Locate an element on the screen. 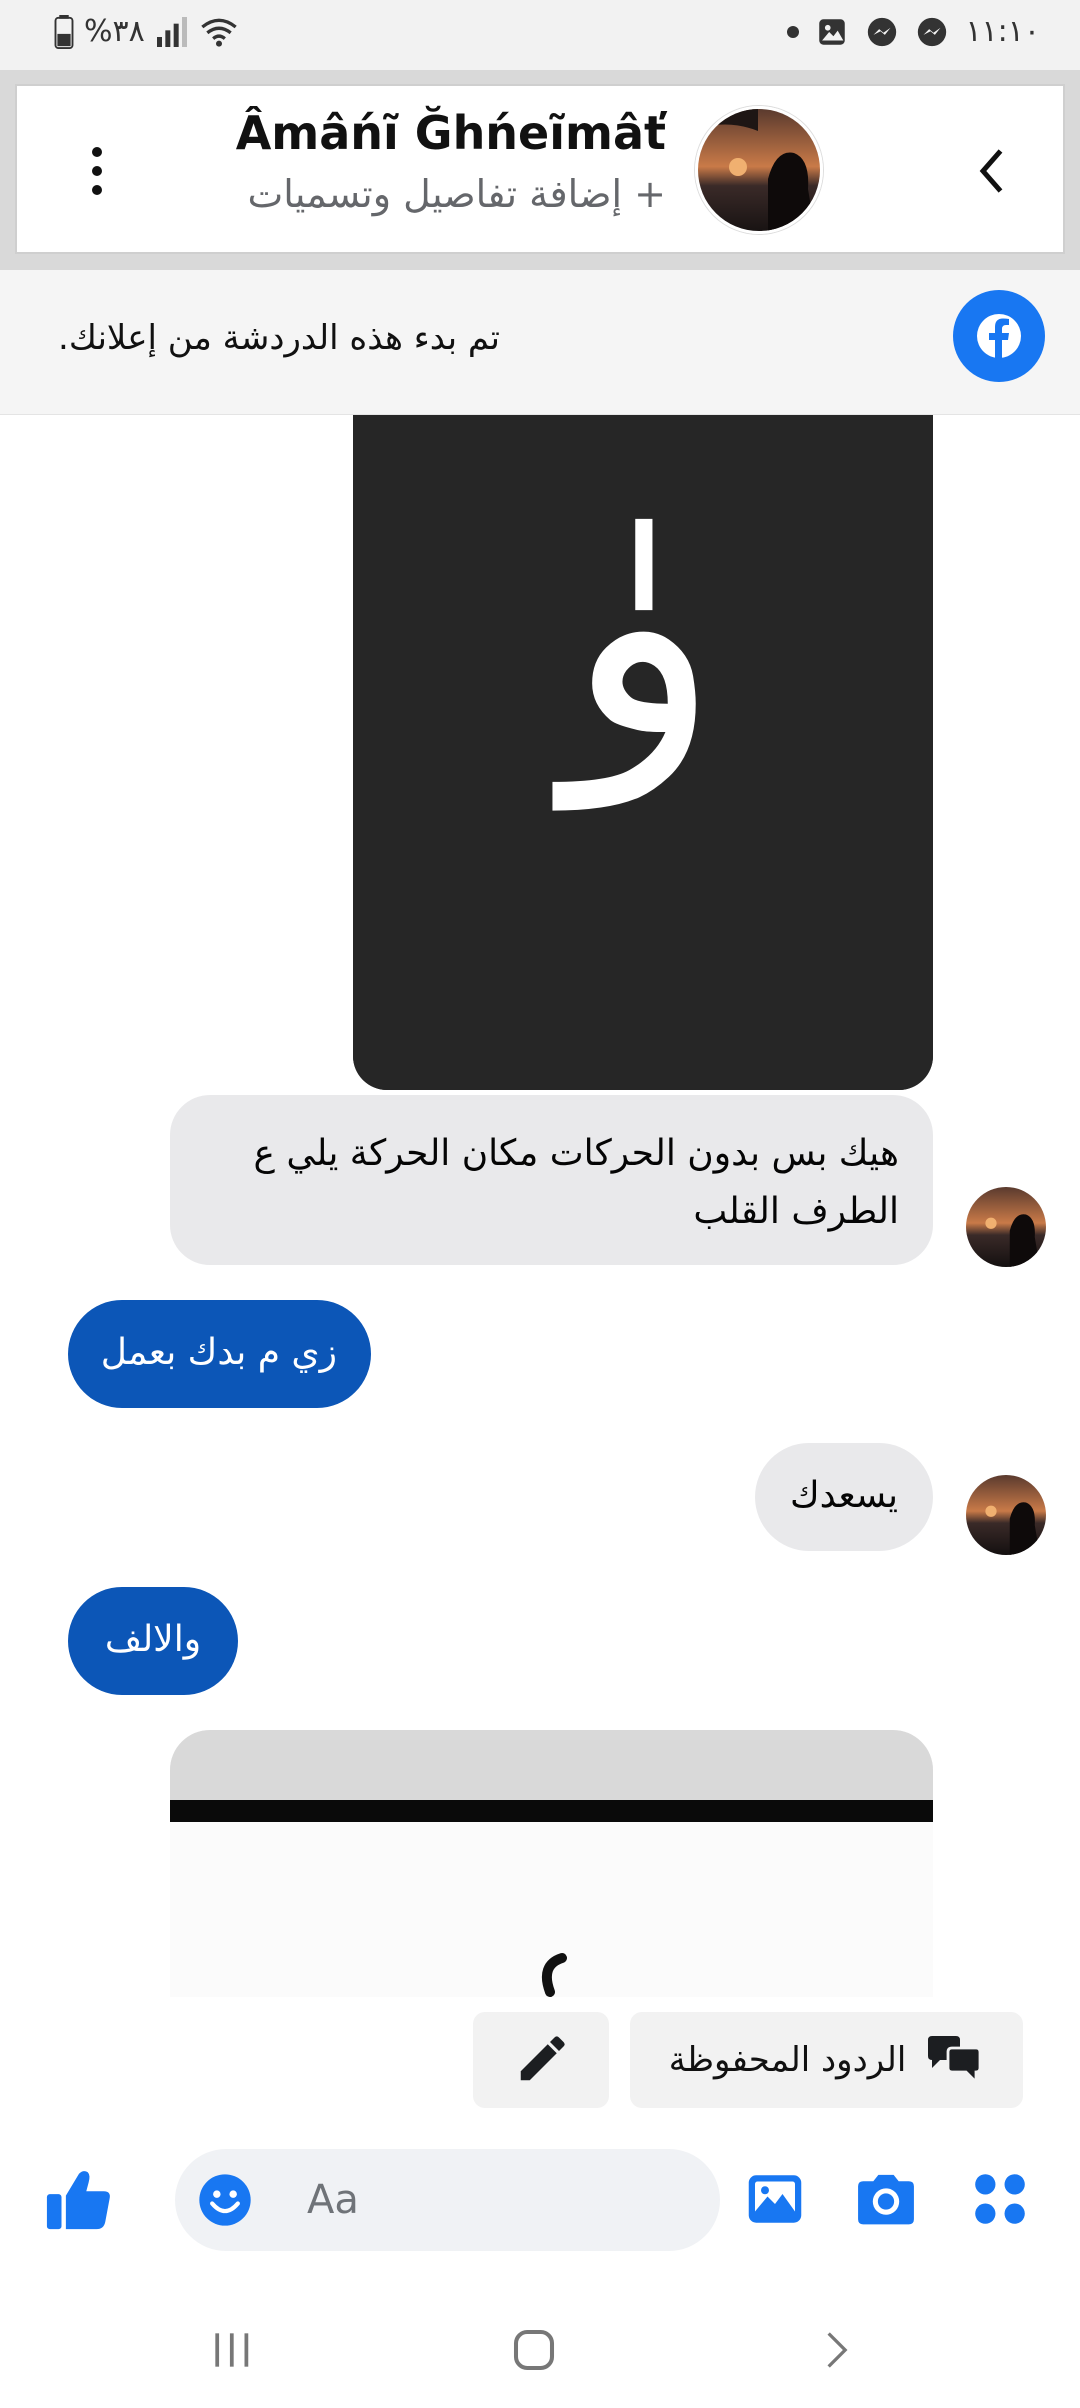  facebook-f-icon is located at coordinates (999, 337).